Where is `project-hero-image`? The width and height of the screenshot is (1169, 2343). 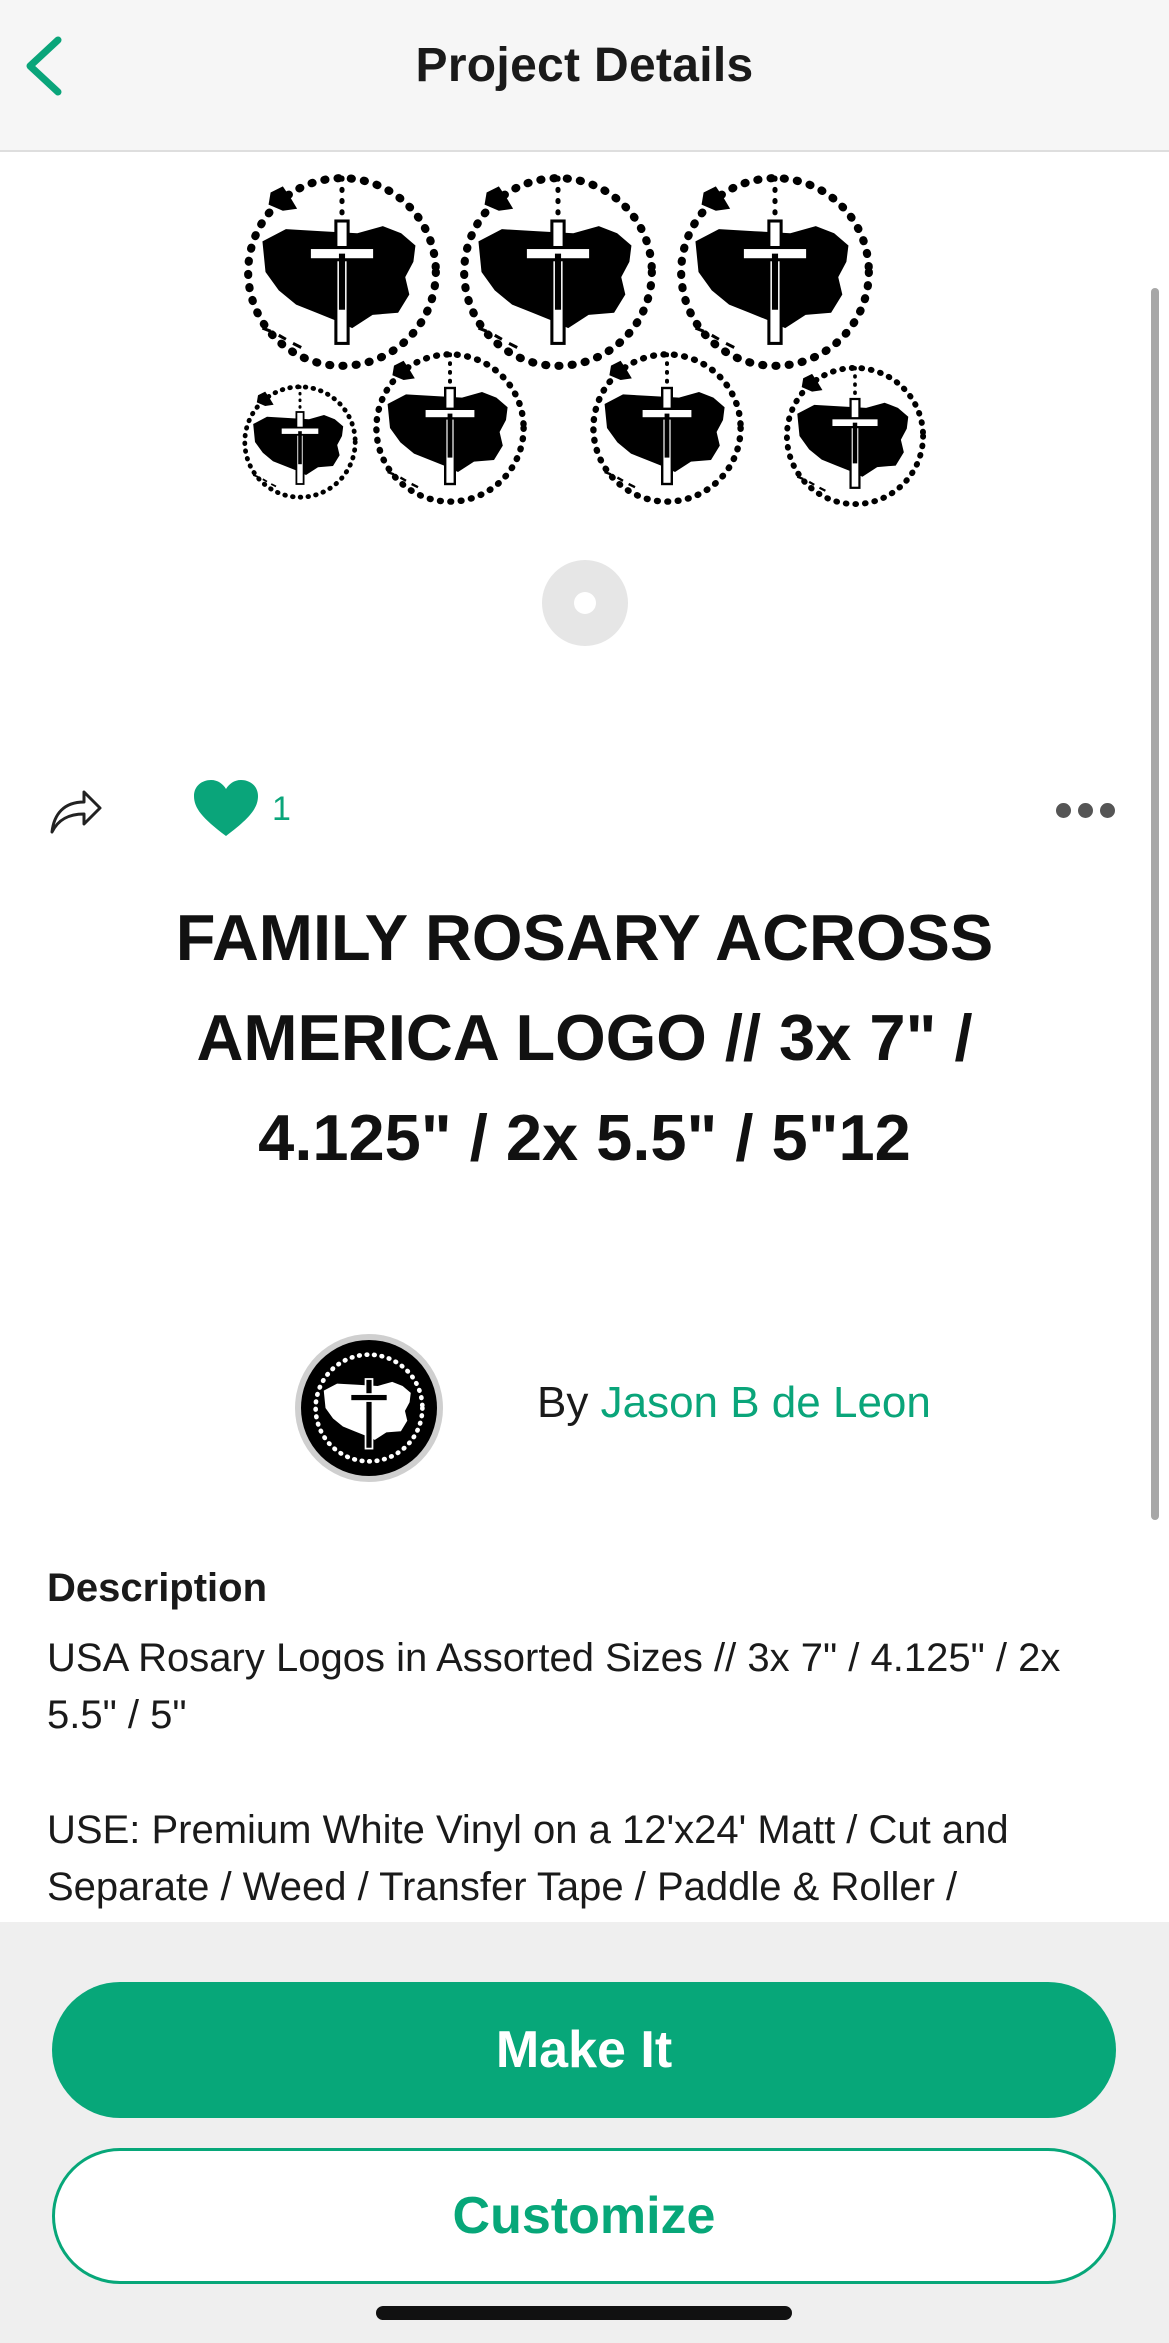 project-hero-image is located at coordinates (585, 340).